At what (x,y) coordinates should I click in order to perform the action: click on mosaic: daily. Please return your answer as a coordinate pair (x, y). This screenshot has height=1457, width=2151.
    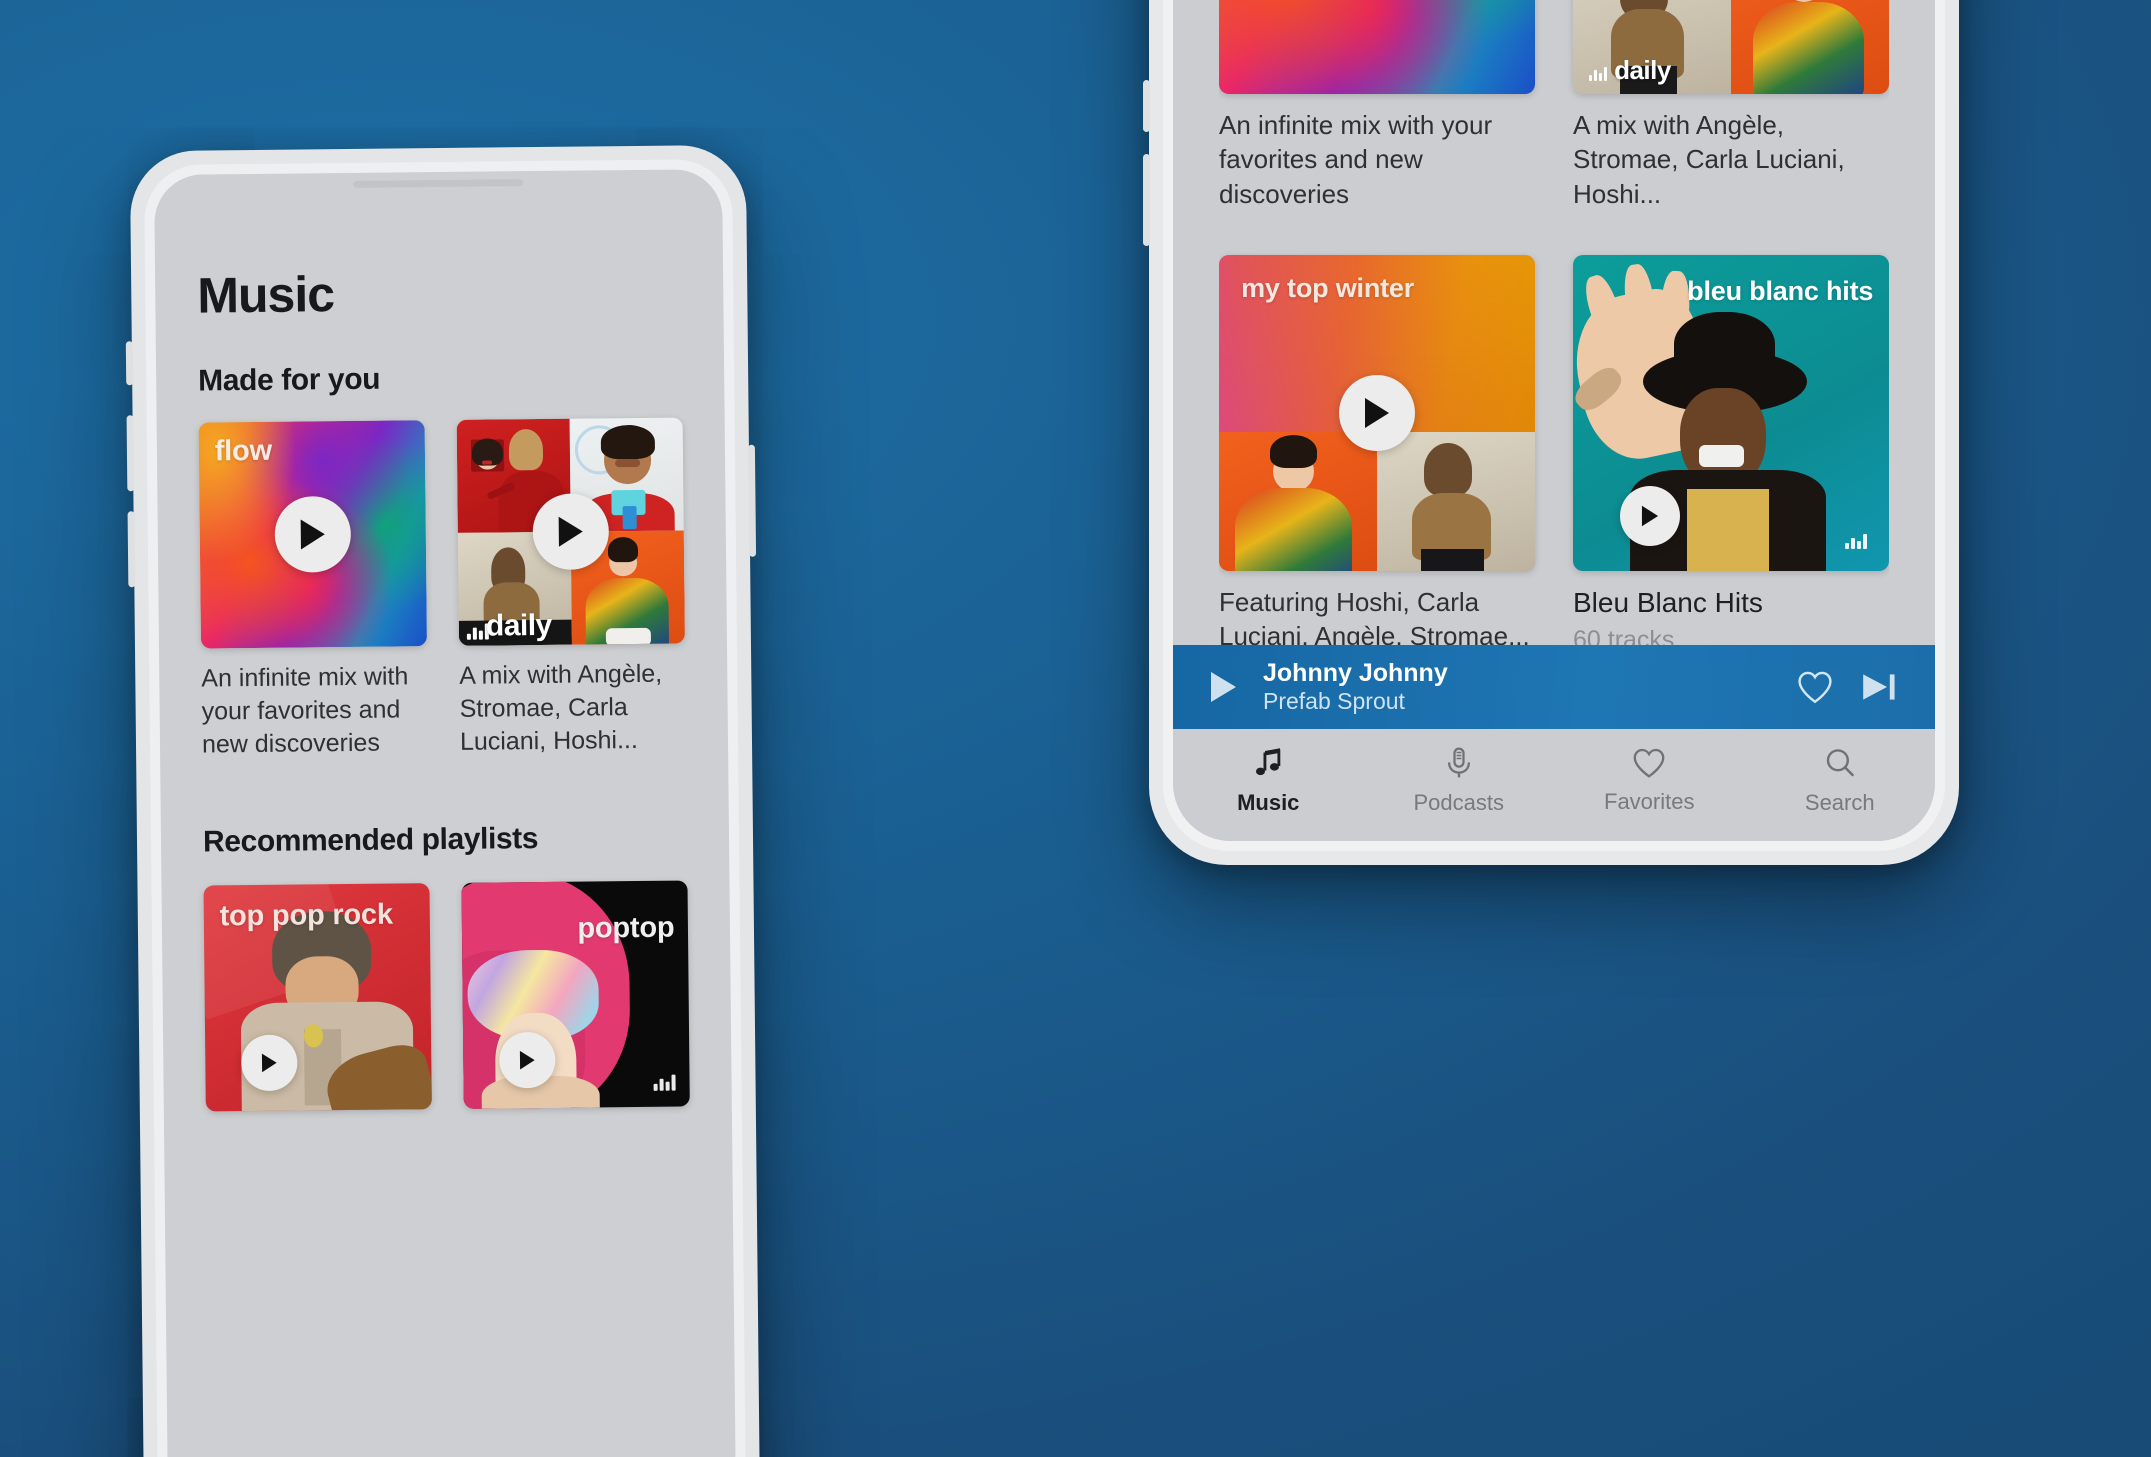
    Looking at the image, I should click on (1731, 47).